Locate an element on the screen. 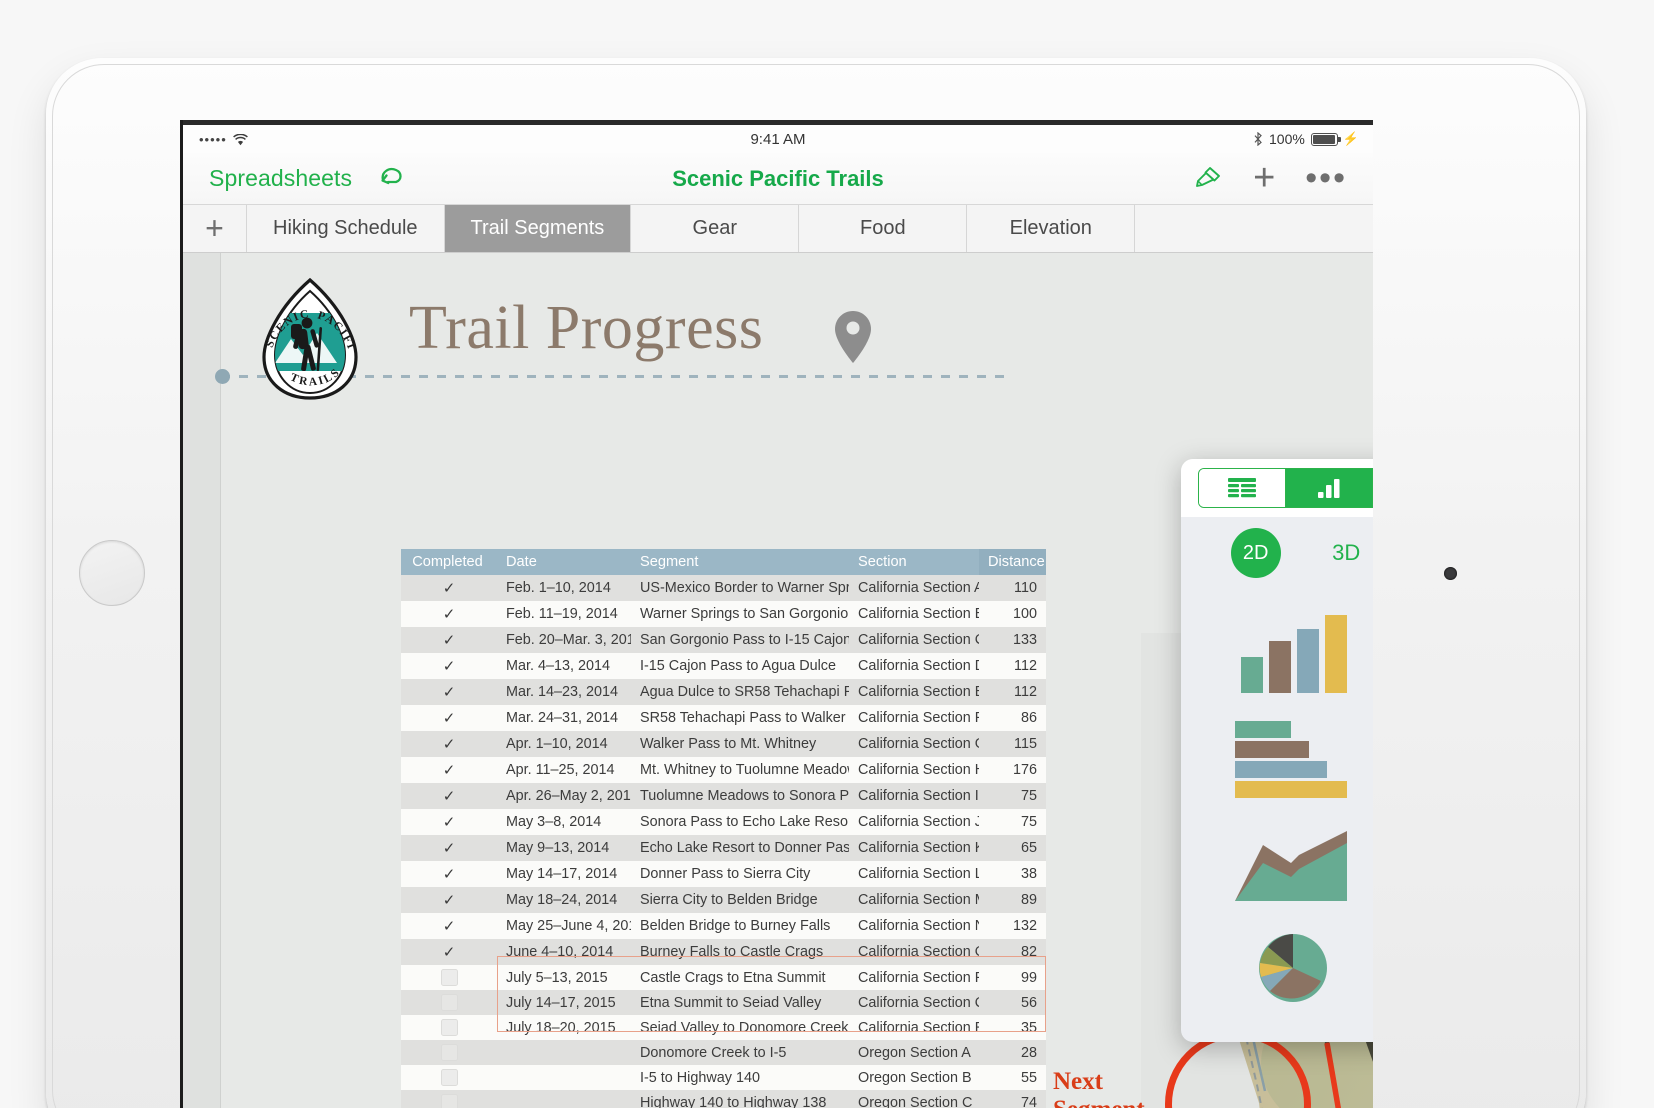 The width and height of the screenshot is (1654, 1108). area-chart-thumb is located at coordinates (1293, 856).